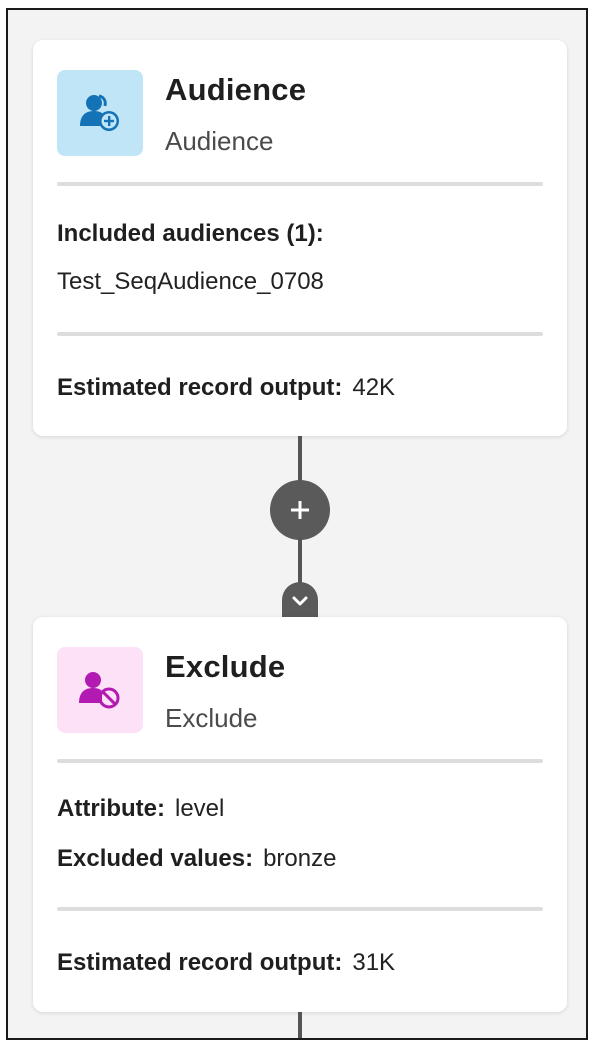  Describe the element at coordinates (190, 281) in the screenshot. I see `included-audience-value: Test_SeqAudience_0708` at that location.